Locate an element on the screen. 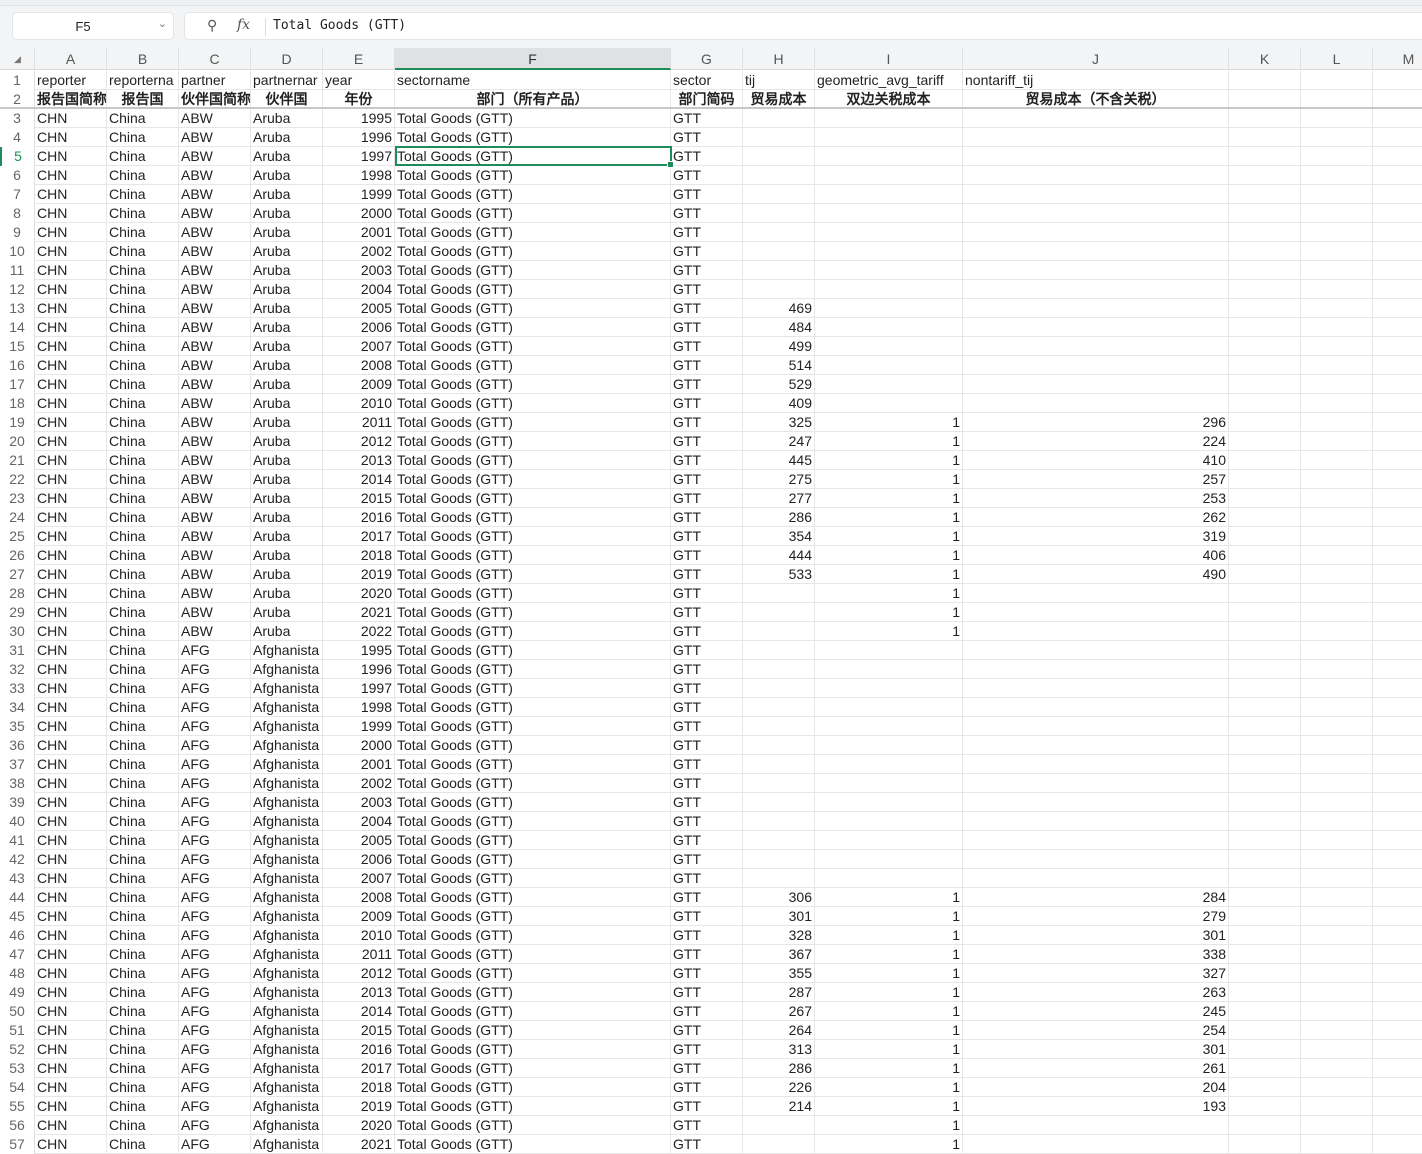 Image resolution: width=1422 pixels, height=1154 pixels. formula-input: ⚲ fx Total Goods (GTT) is located at coordinates (803, 26).